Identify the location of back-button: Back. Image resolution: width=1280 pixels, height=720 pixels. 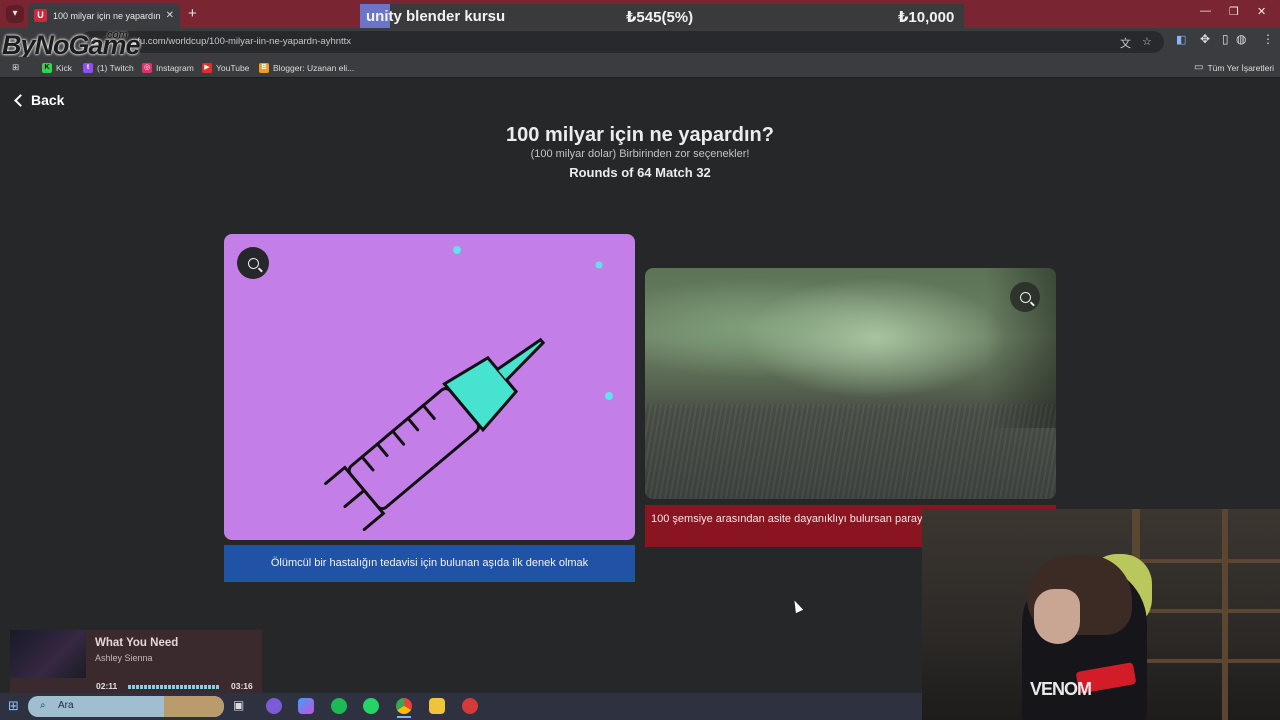
(38, 100).